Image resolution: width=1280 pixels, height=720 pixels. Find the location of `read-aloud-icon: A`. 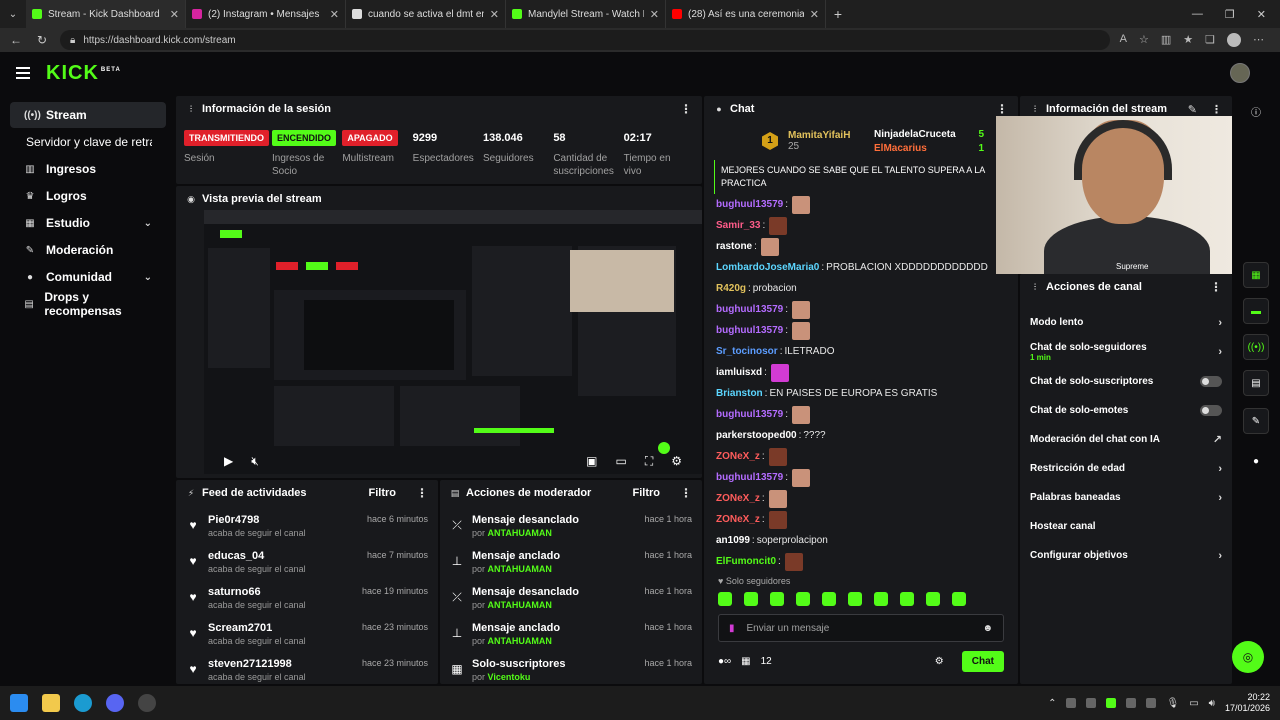

read-aloud-icon: A is located at coordinates (1123, 40).